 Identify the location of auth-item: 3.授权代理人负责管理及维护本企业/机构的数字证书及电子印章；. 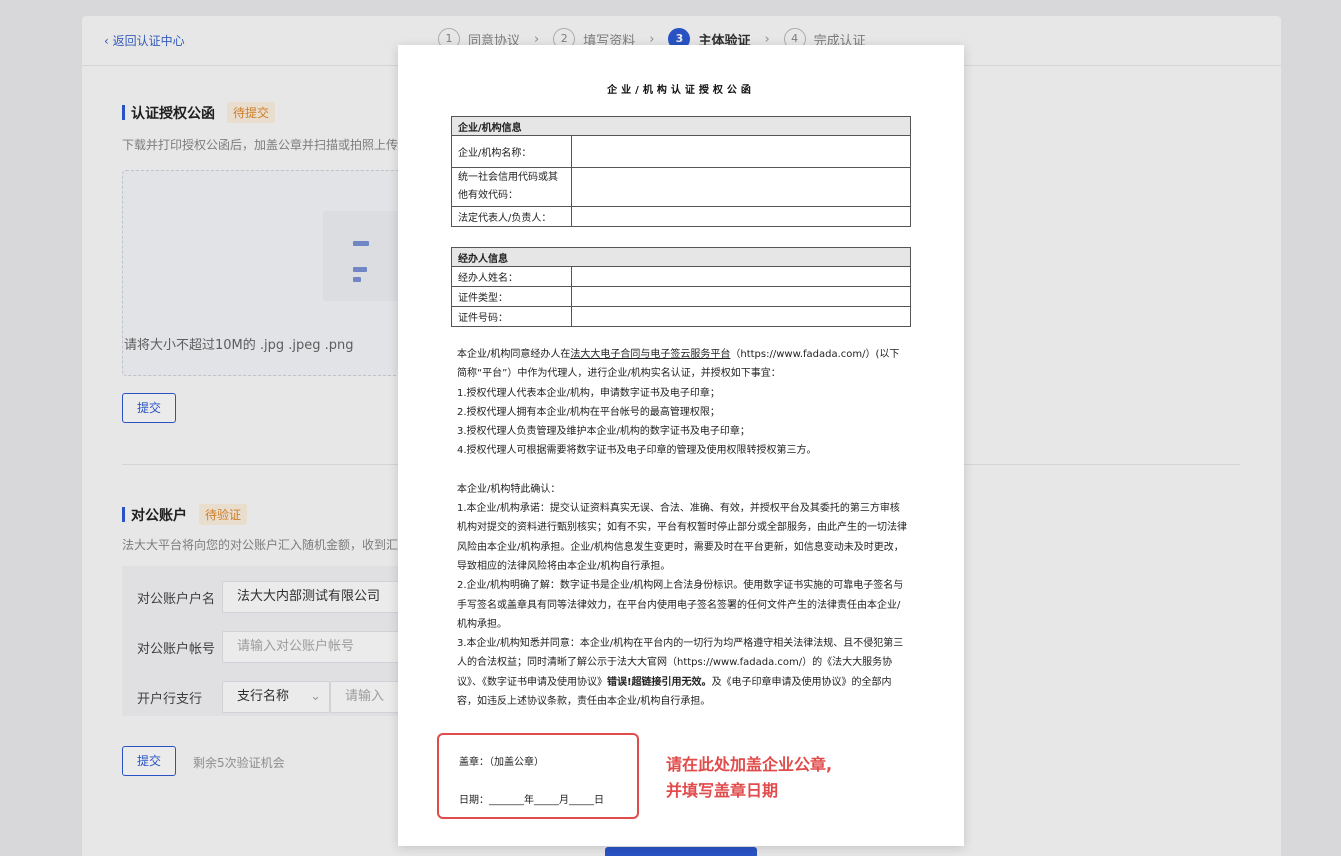
(603, 432).